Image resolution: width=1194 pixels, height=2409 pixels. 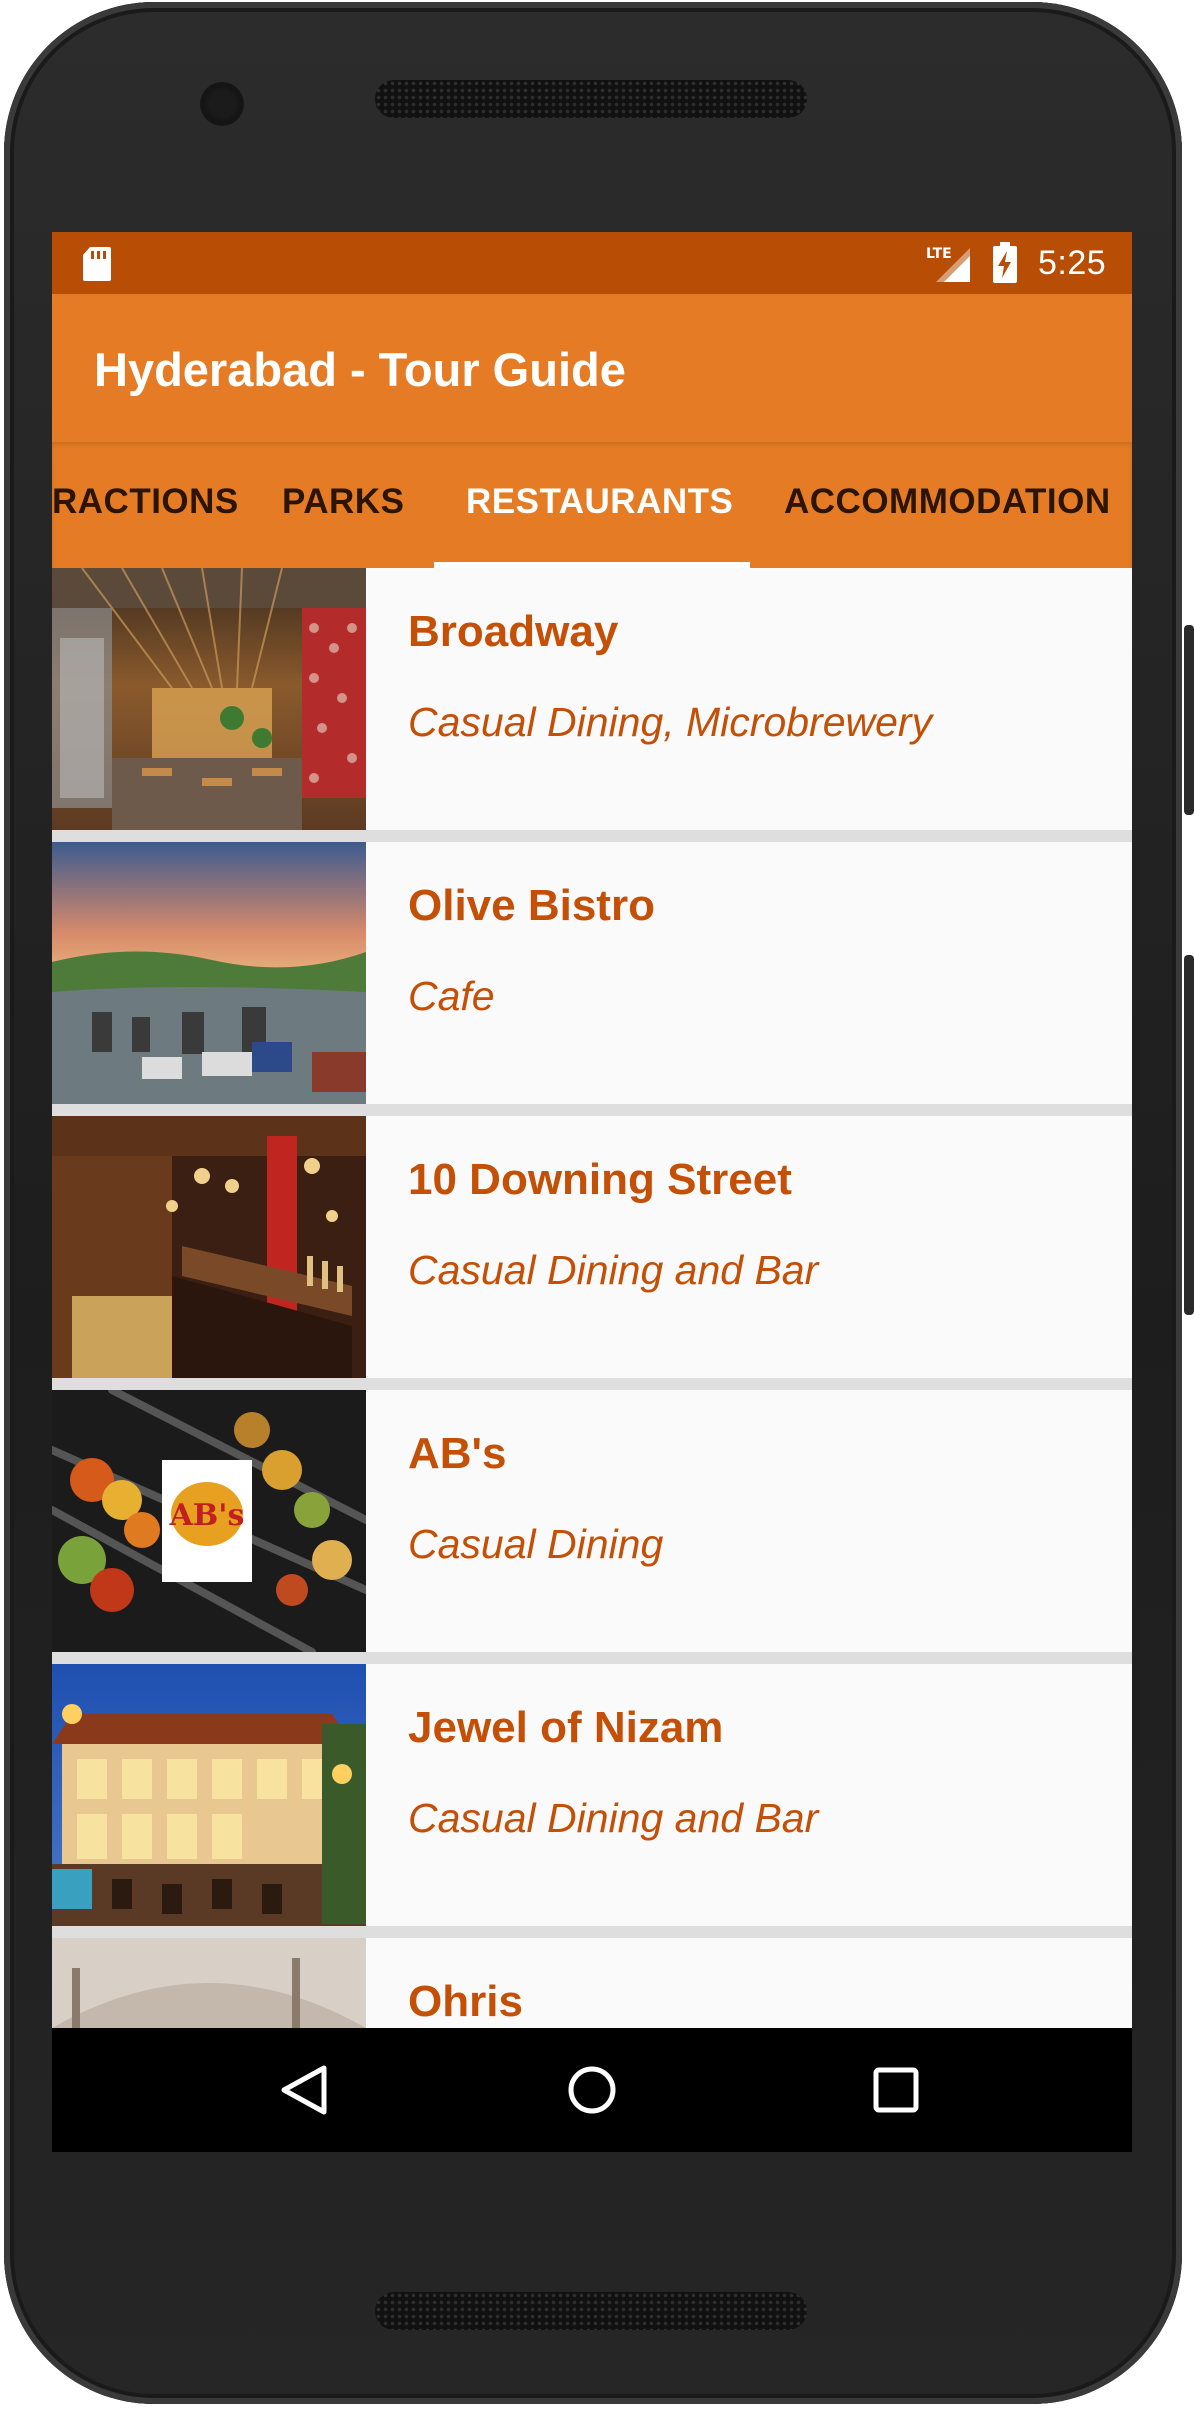 What do you see at coordinates (457, 1453) in the screenshot?
I see `restaurant-name: AB's` at bounding box center [457, 1453].